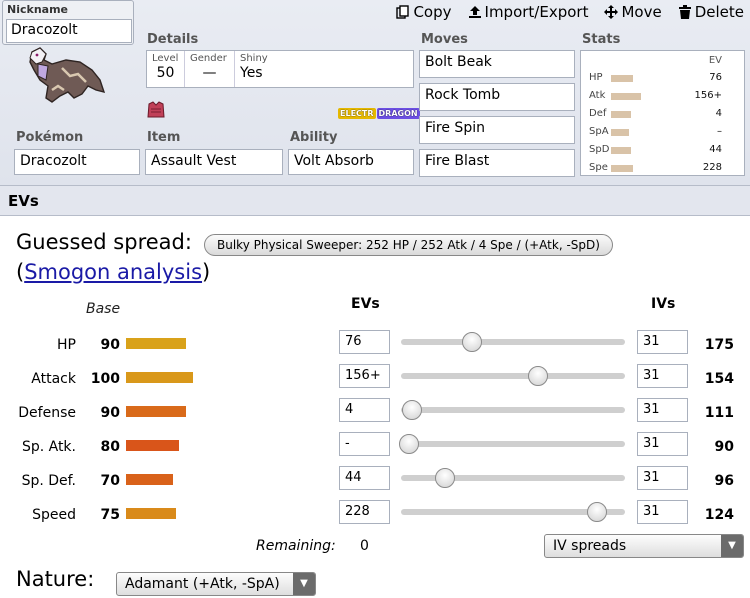 The image size is (750, 598). What do you see at coordinates (497, 130) in the screenshot?
I see `move-3-input: Fire Spin` at bounding box center [497, 130].